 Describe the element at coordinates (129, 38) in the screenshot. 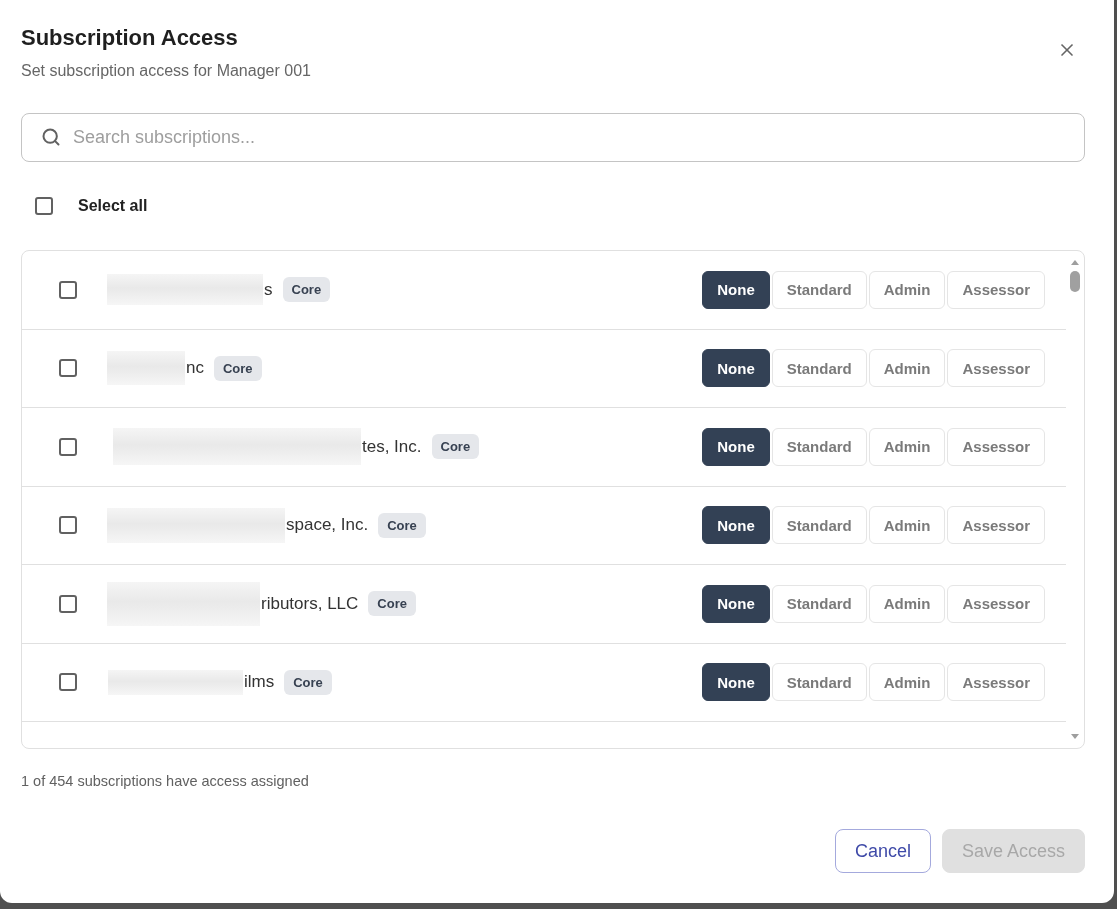

I see `dialog-title: Subscription Access` at that location.